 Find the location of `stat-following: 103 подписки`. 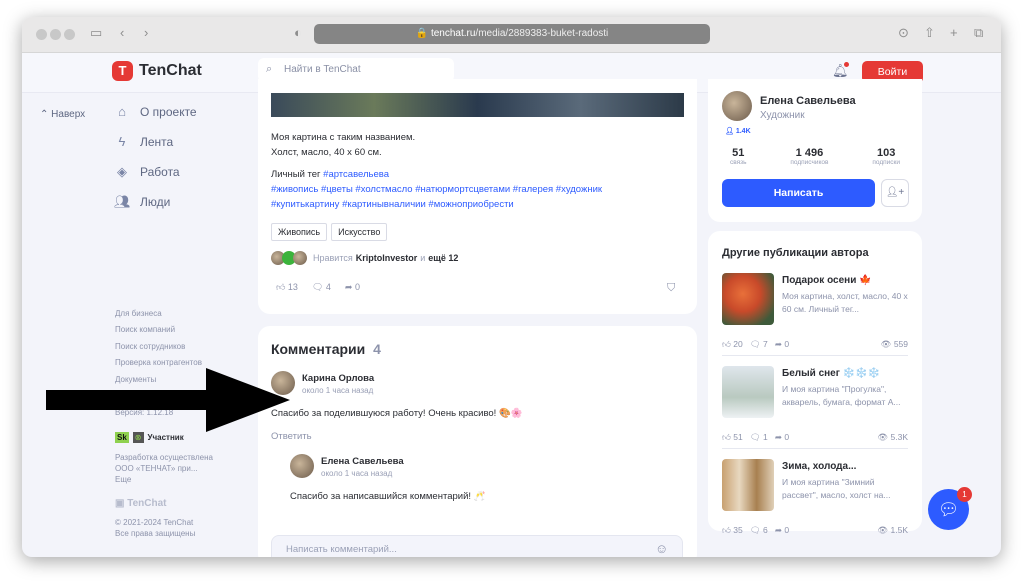

stat-following: 103 подписки is located at coordinates (886, 156).